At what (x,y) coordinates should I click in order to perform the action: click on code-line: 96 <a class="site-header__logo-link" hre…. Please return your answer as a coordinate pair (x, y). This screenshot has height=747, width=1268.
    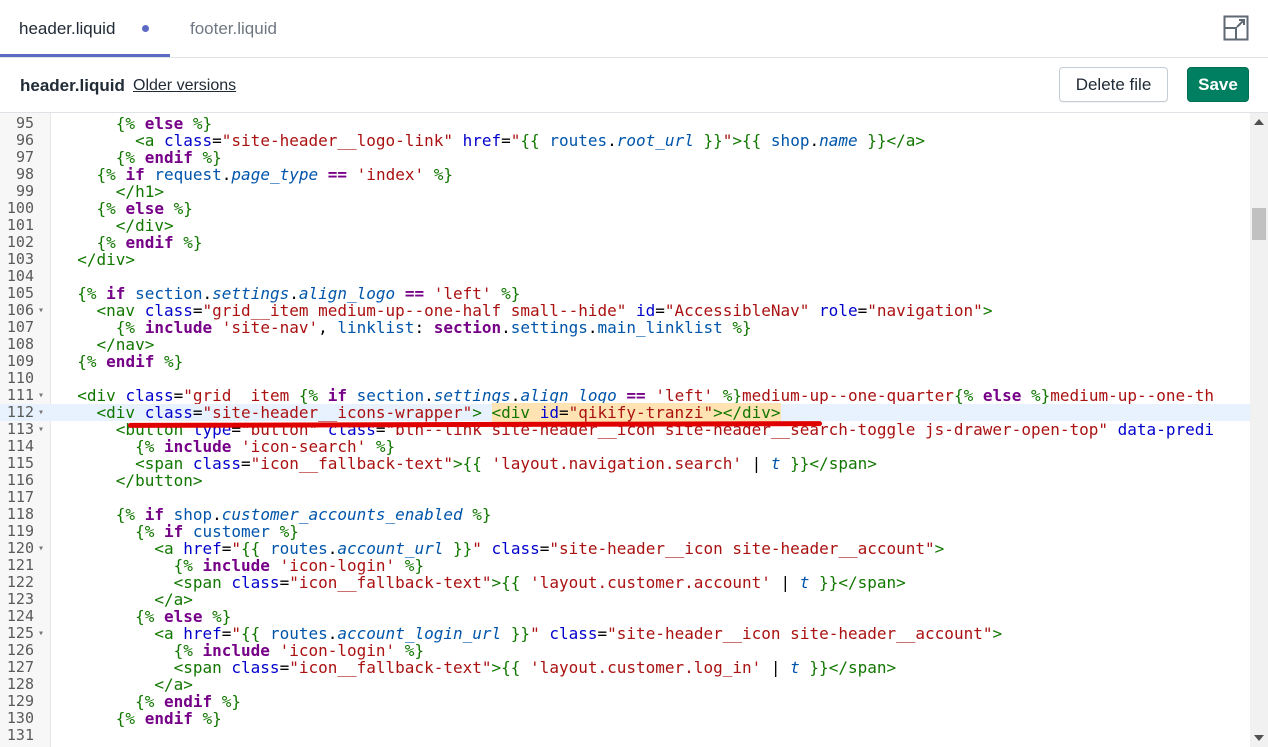
    Looking at the image, I should click on (625, 140).